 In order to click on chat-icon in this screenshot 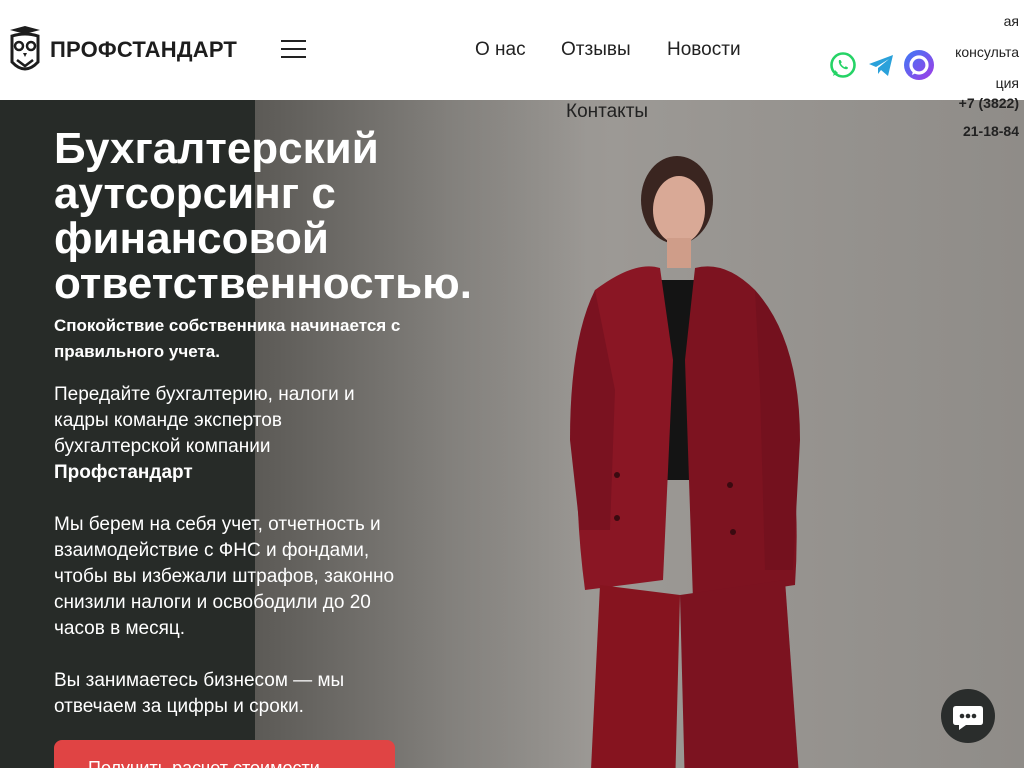, I will do `click(968, 718)`.